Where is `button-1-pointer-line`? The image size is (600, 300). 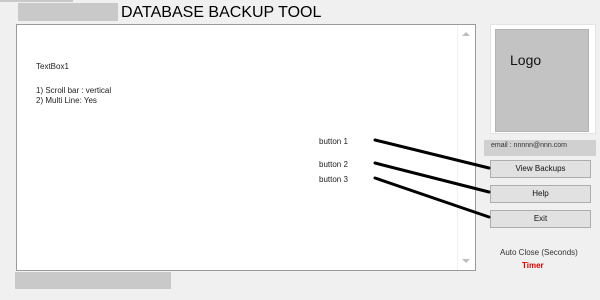
button-1-pointer-line is located at coordinates (432, 154).